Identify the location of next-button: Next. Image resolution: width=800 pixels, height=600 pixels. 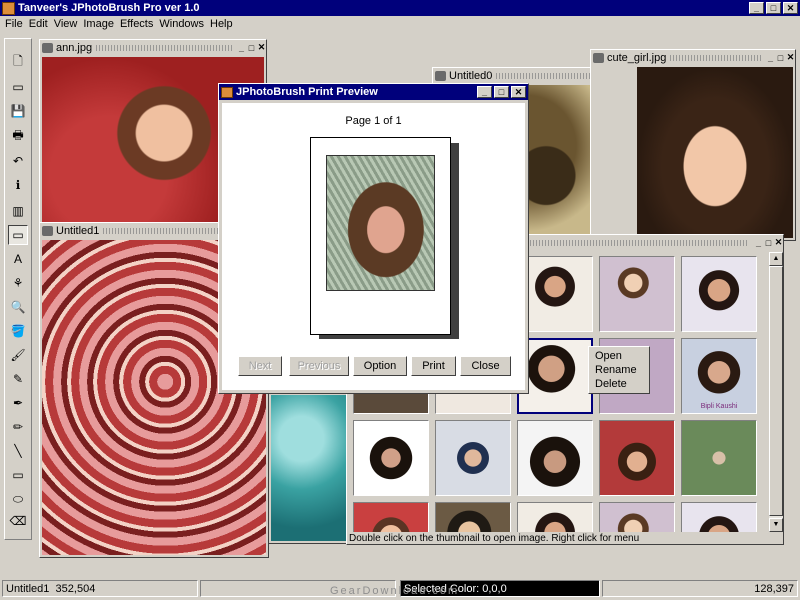
(260, 366).